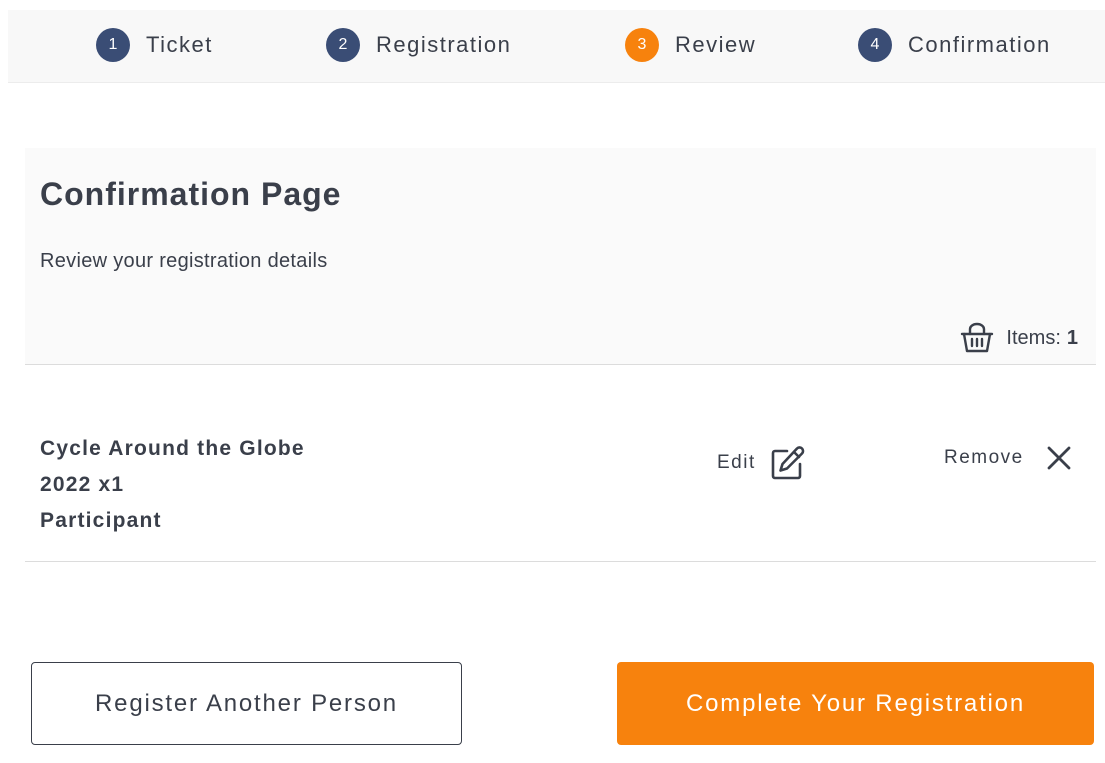 This screenshot has height=763, width=1105. What do you see at coordinates (1072, 337) in the screenshot?
I see `cart-count: 1` at bounding box center [1072, 337].